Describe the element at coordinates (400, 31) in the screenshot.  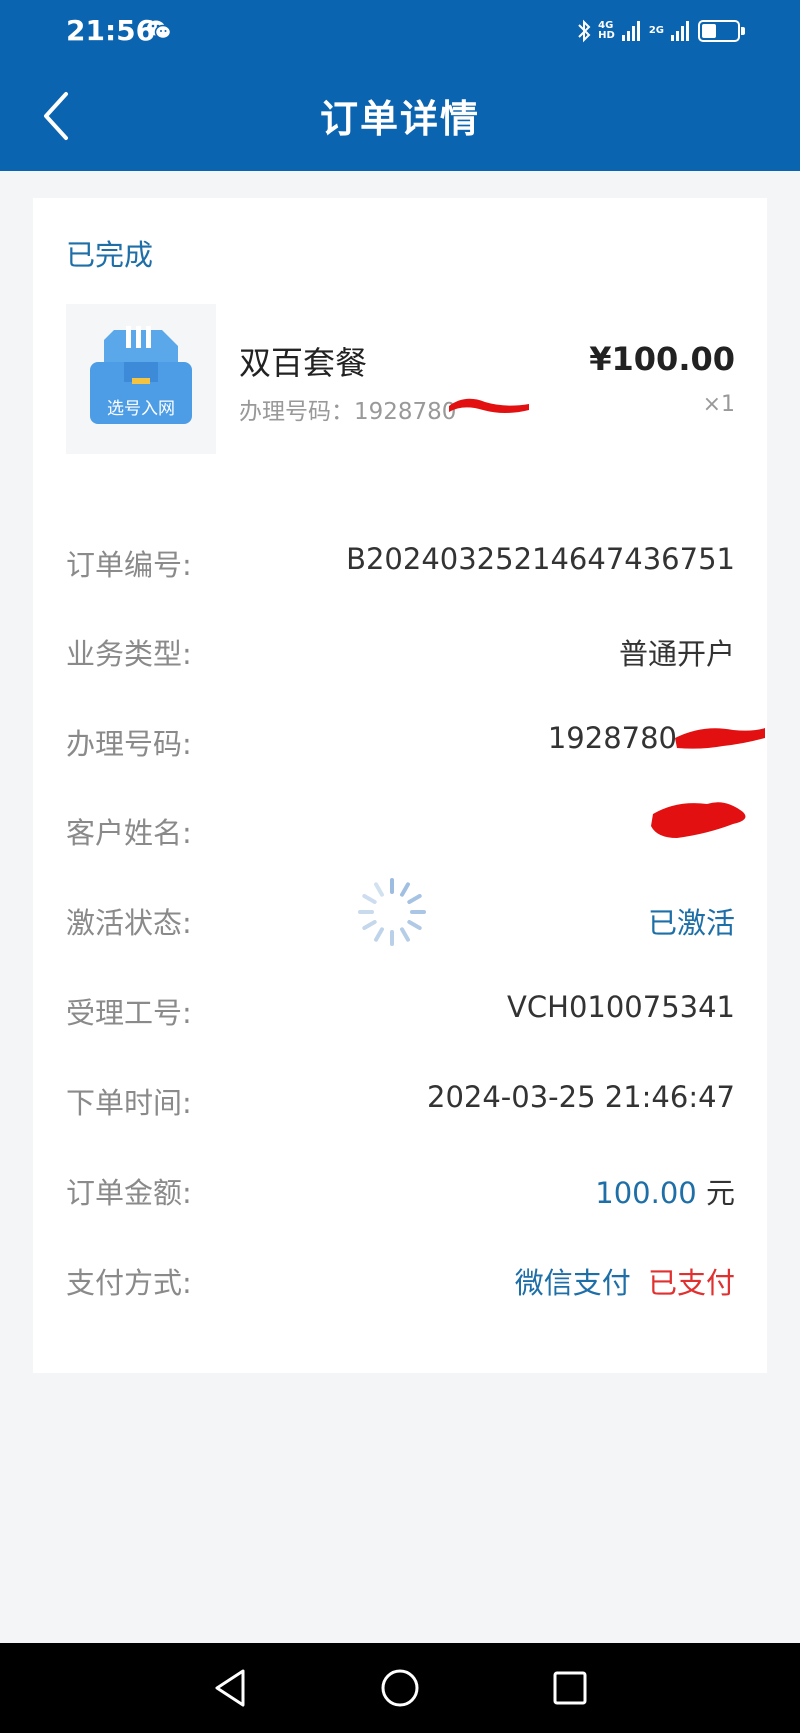
I see `status-bar: 21:56 4G HD 2G` at that location.